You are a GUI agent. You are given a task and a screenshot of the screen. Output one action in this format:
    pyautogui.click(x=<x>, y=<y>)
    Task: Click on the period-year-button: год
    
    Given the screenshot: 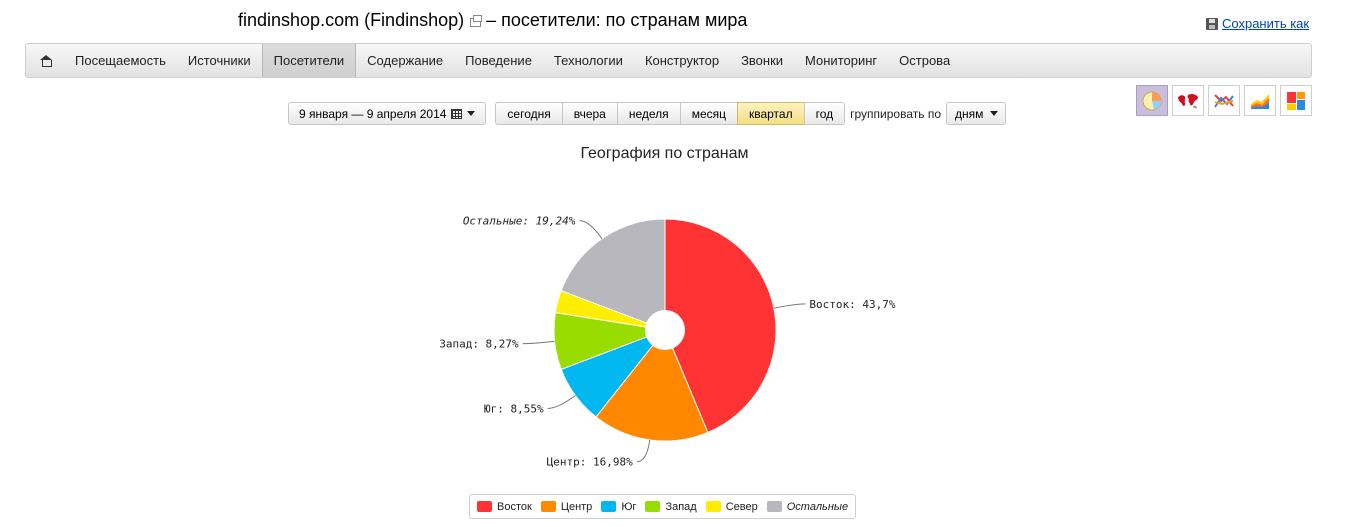 What is the action you would take?
    pyautogui.click(x=824, y=113)
    